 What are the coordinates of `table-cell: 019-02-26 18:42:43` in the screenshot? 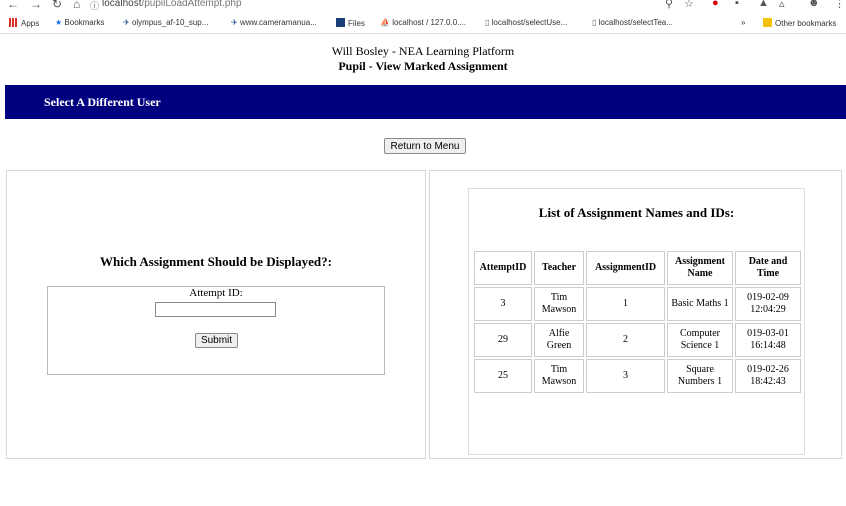 It's located at (768, 376).